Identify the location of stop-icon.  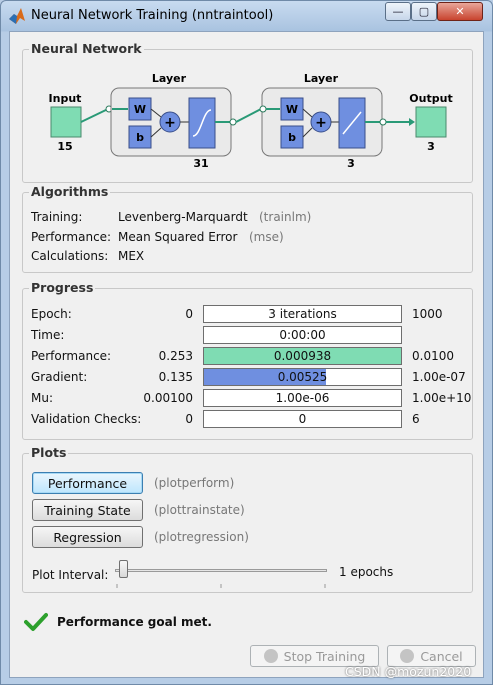
(270, 656).